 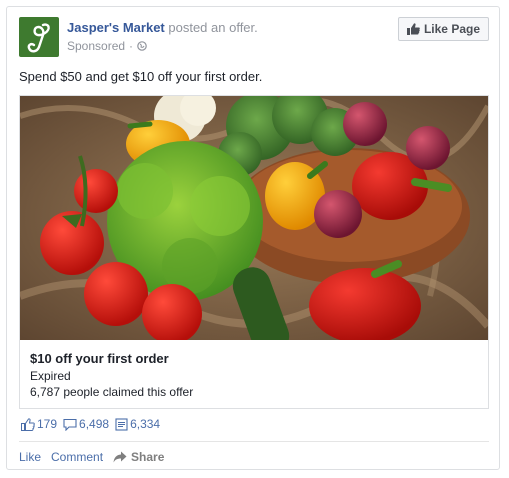 I want to click on likes-count-value: 179, so click(x=47, y=424).